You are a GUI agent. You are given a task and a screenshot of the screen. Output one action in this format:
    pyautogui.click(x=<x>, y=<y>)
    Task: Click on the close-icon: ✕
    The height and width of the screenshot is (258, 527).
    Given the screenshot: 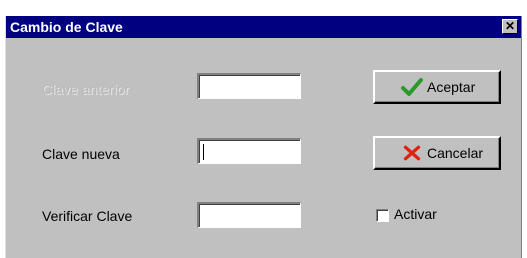 What is the action you would take?
    pyautogui.click(x=510, y=26)
    